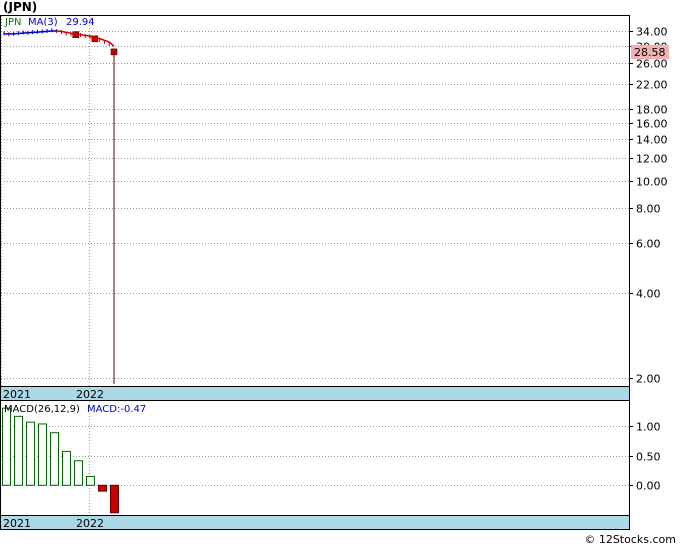 The image size is (680, 546). I want to click on last-price-label: 28.58, so click(650, 52).